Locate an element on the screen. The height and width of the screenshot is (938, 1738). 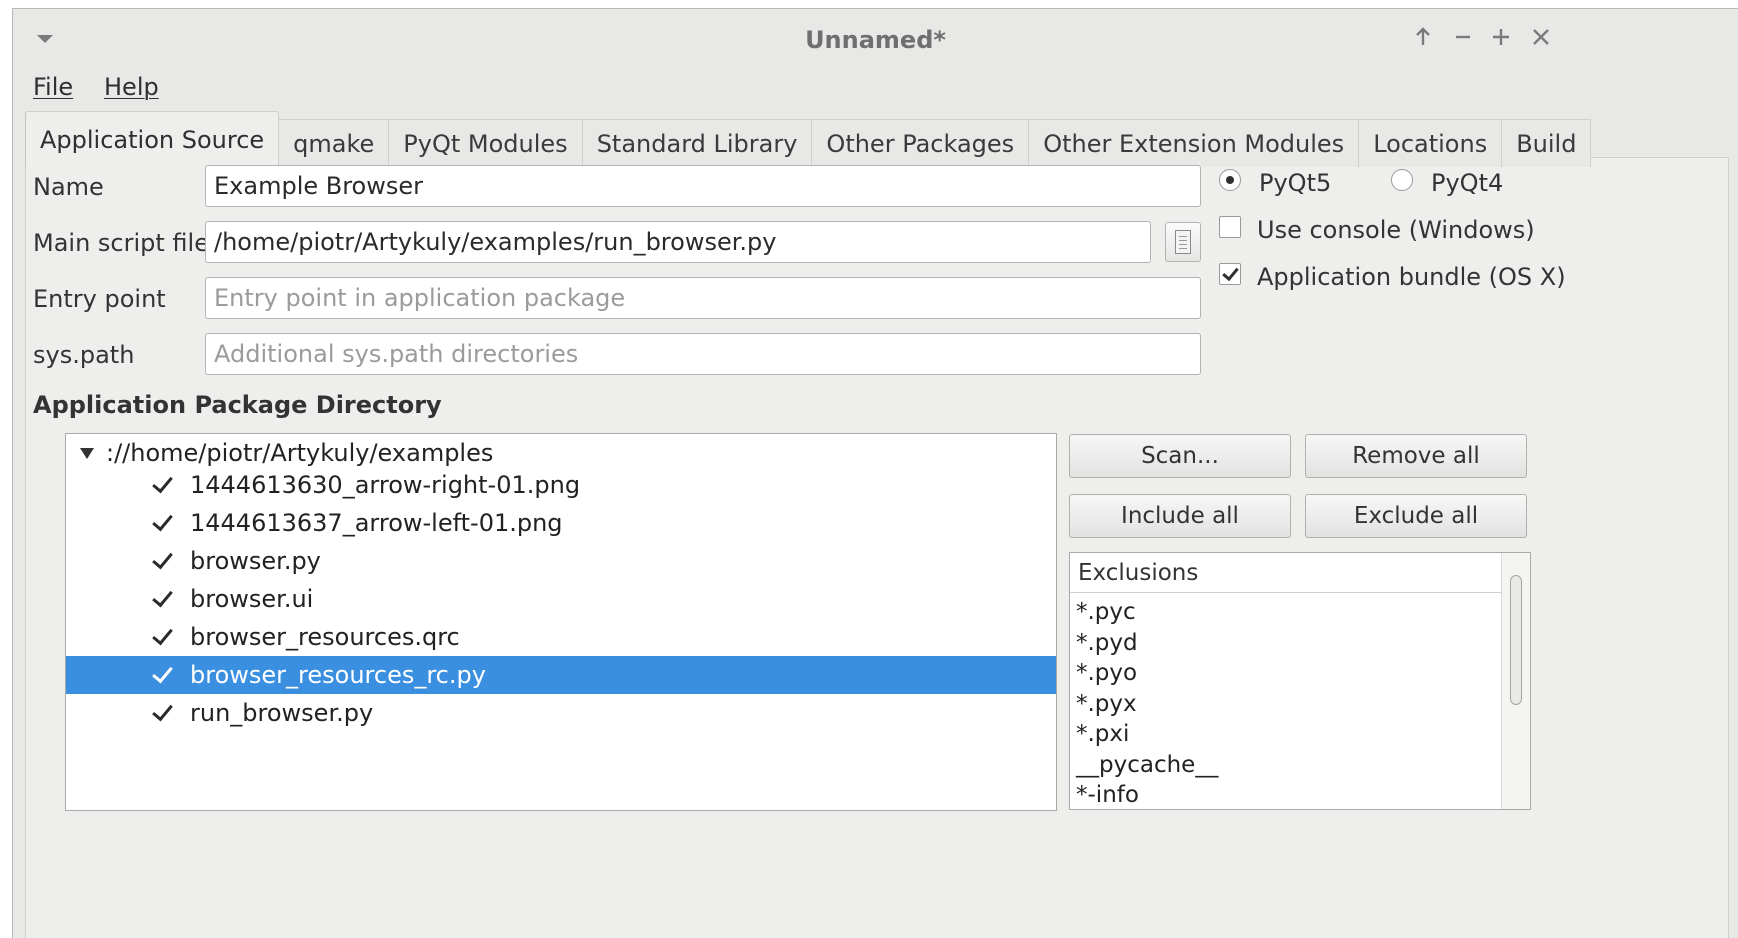
document-icon is located at coordinates (1183, 242).